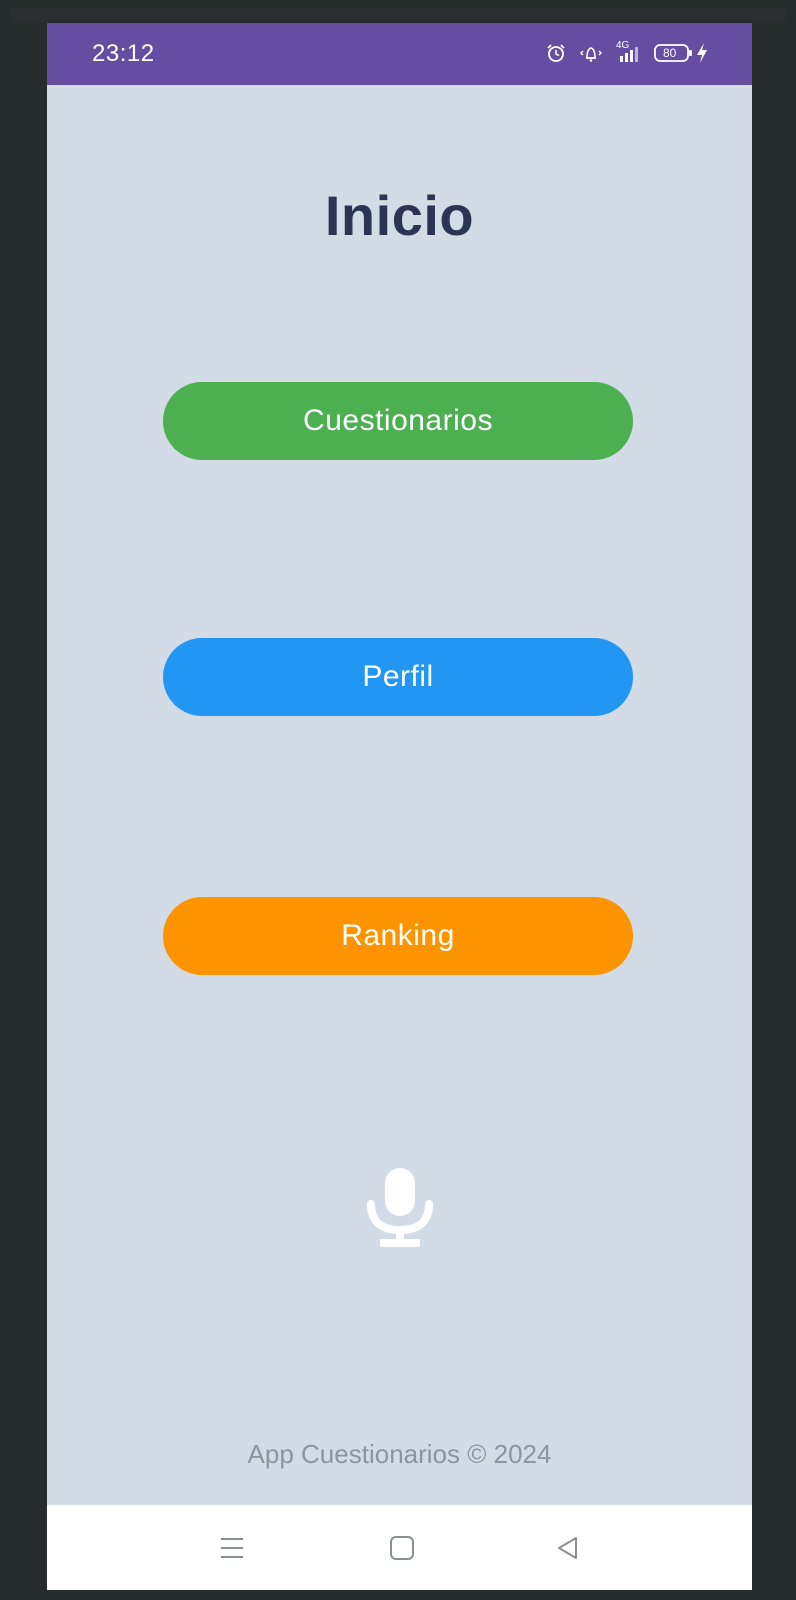  Describe the element at coordinates (591, 53) in the screenshot. I see `vibrate-icon` at that location.